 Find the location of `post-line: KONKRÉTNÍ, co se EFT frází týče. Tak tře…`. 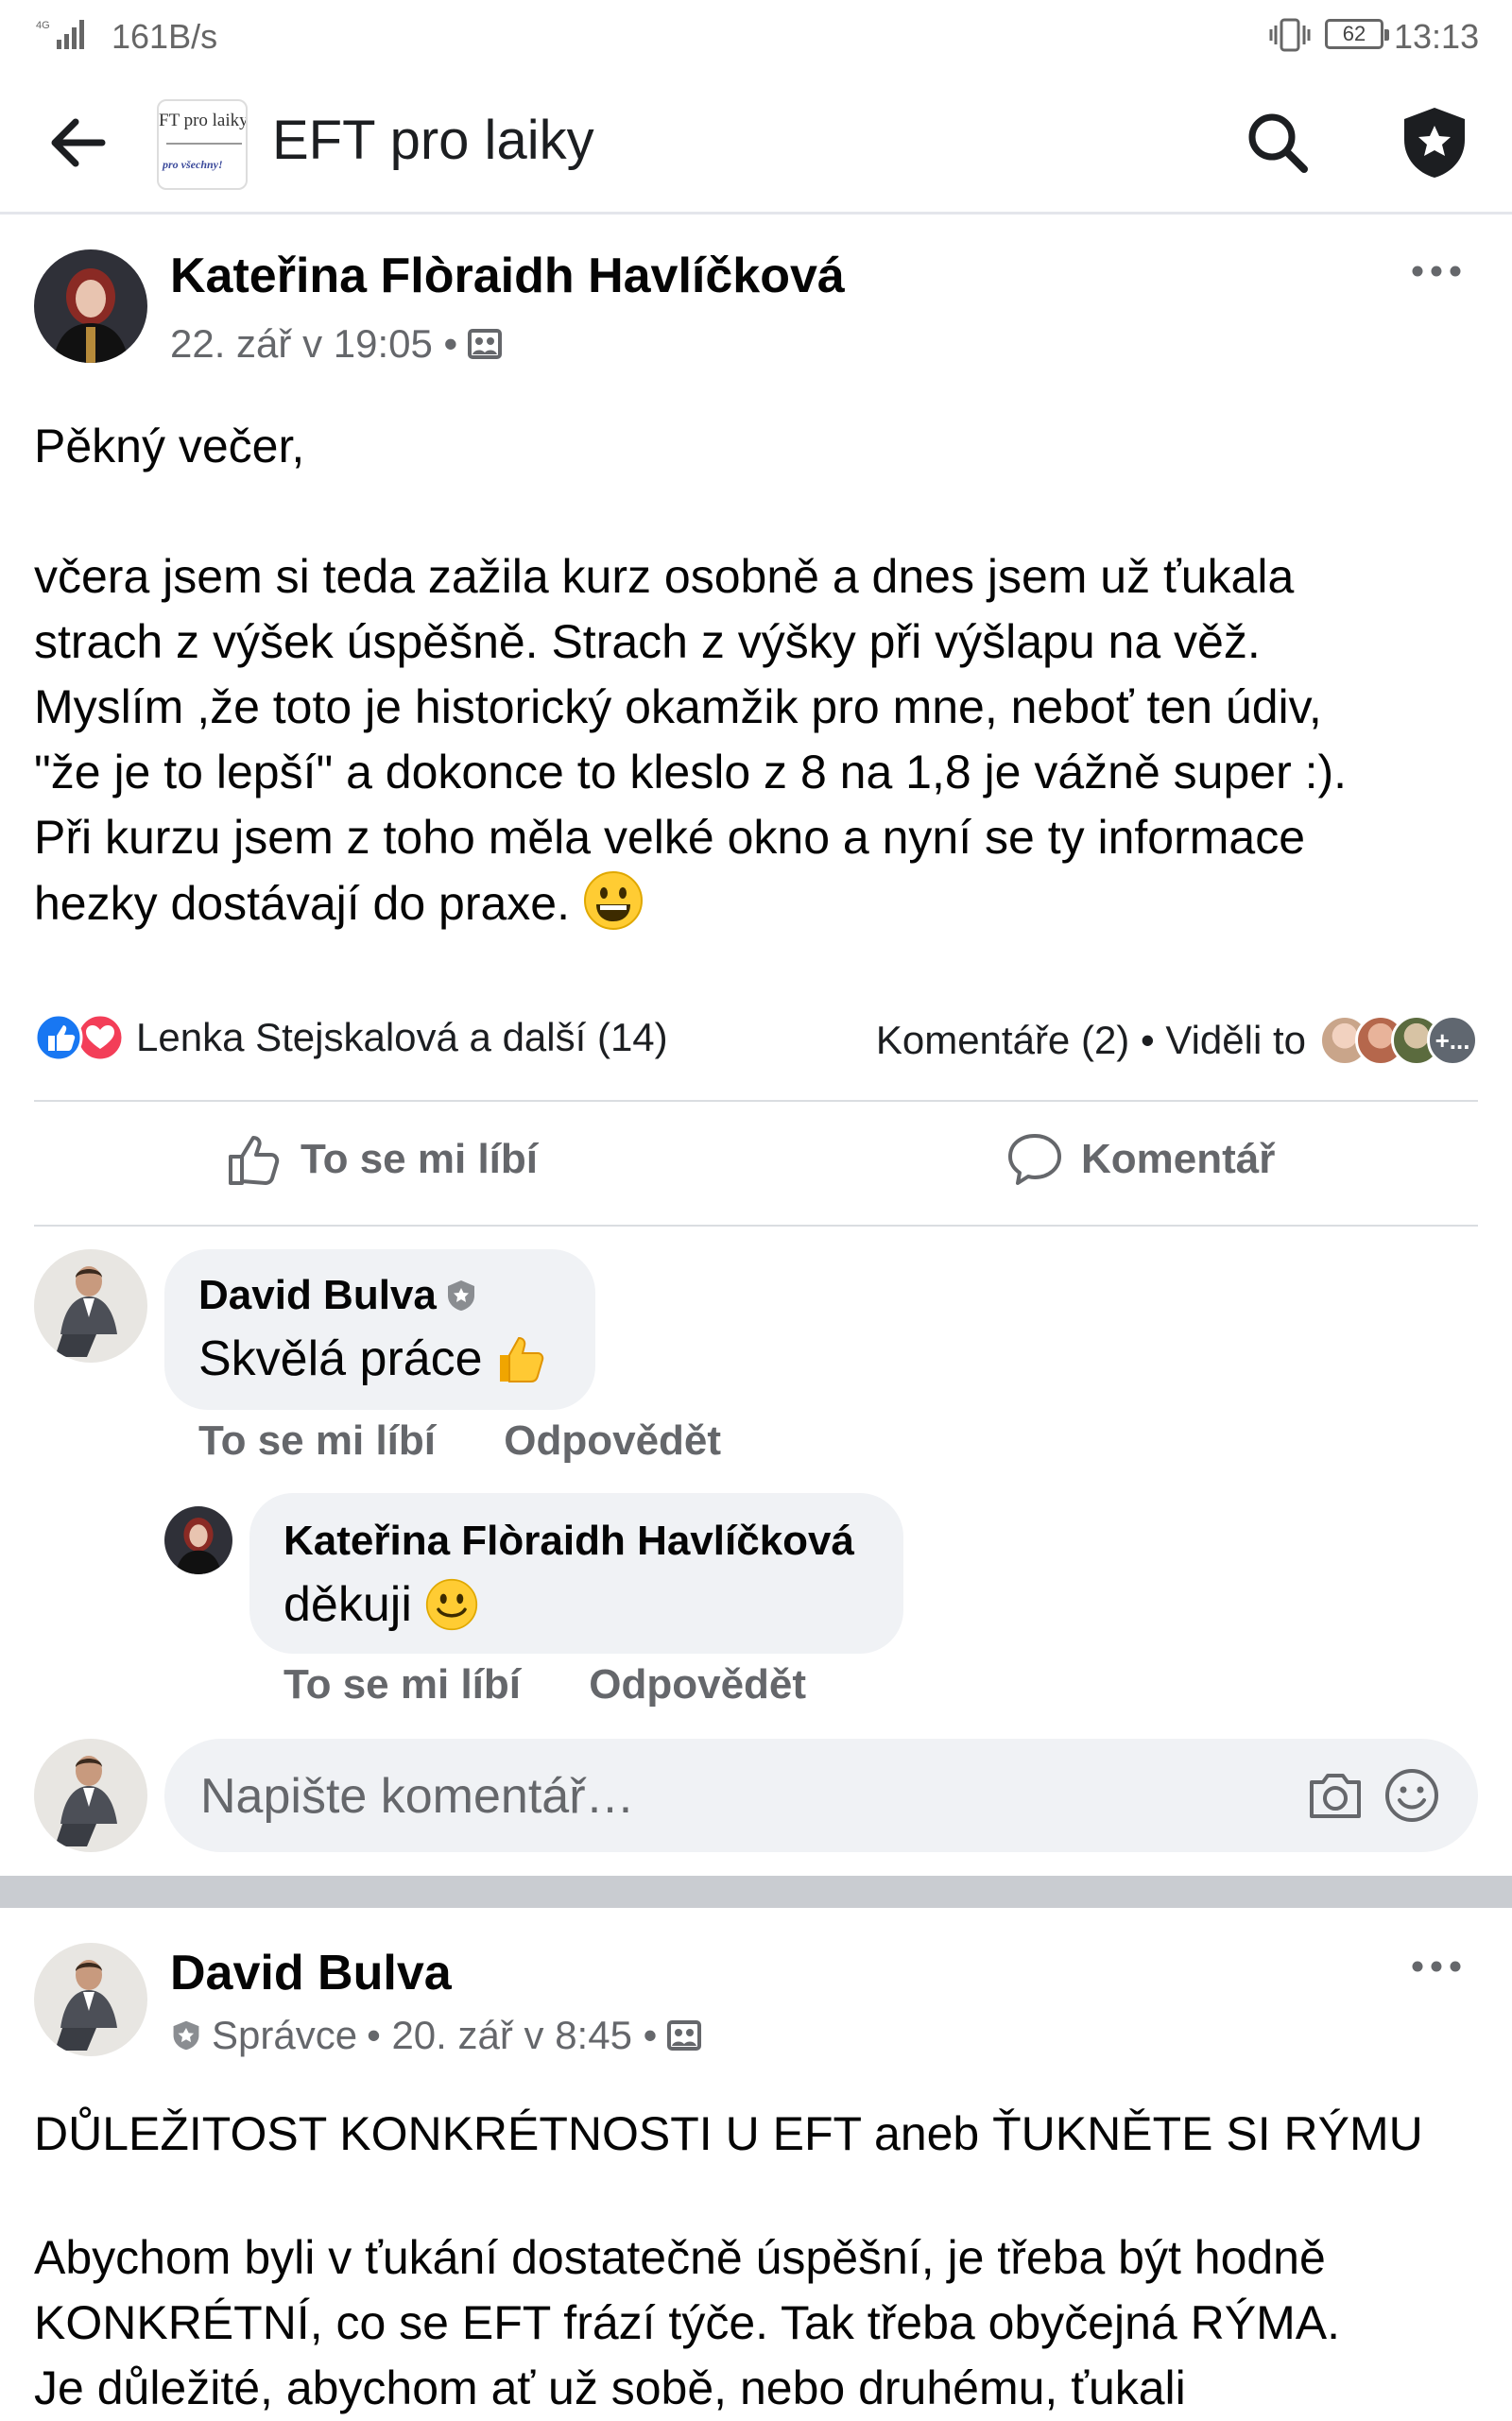

post-line: KONKRÉTNÍ, co se EFT frází týče. Tak tře… is located at coordinates (687, 2322).